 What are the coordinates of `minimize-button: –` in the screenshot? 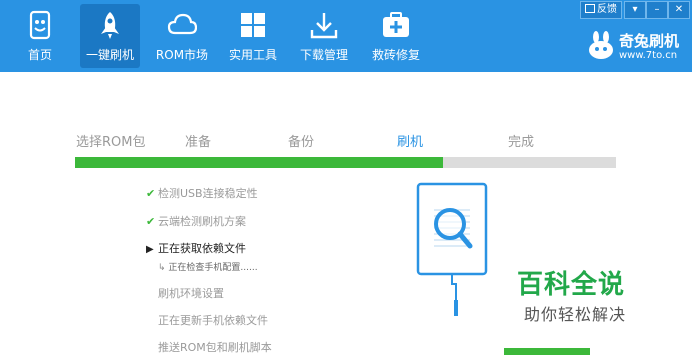 It's located at (657, 10).